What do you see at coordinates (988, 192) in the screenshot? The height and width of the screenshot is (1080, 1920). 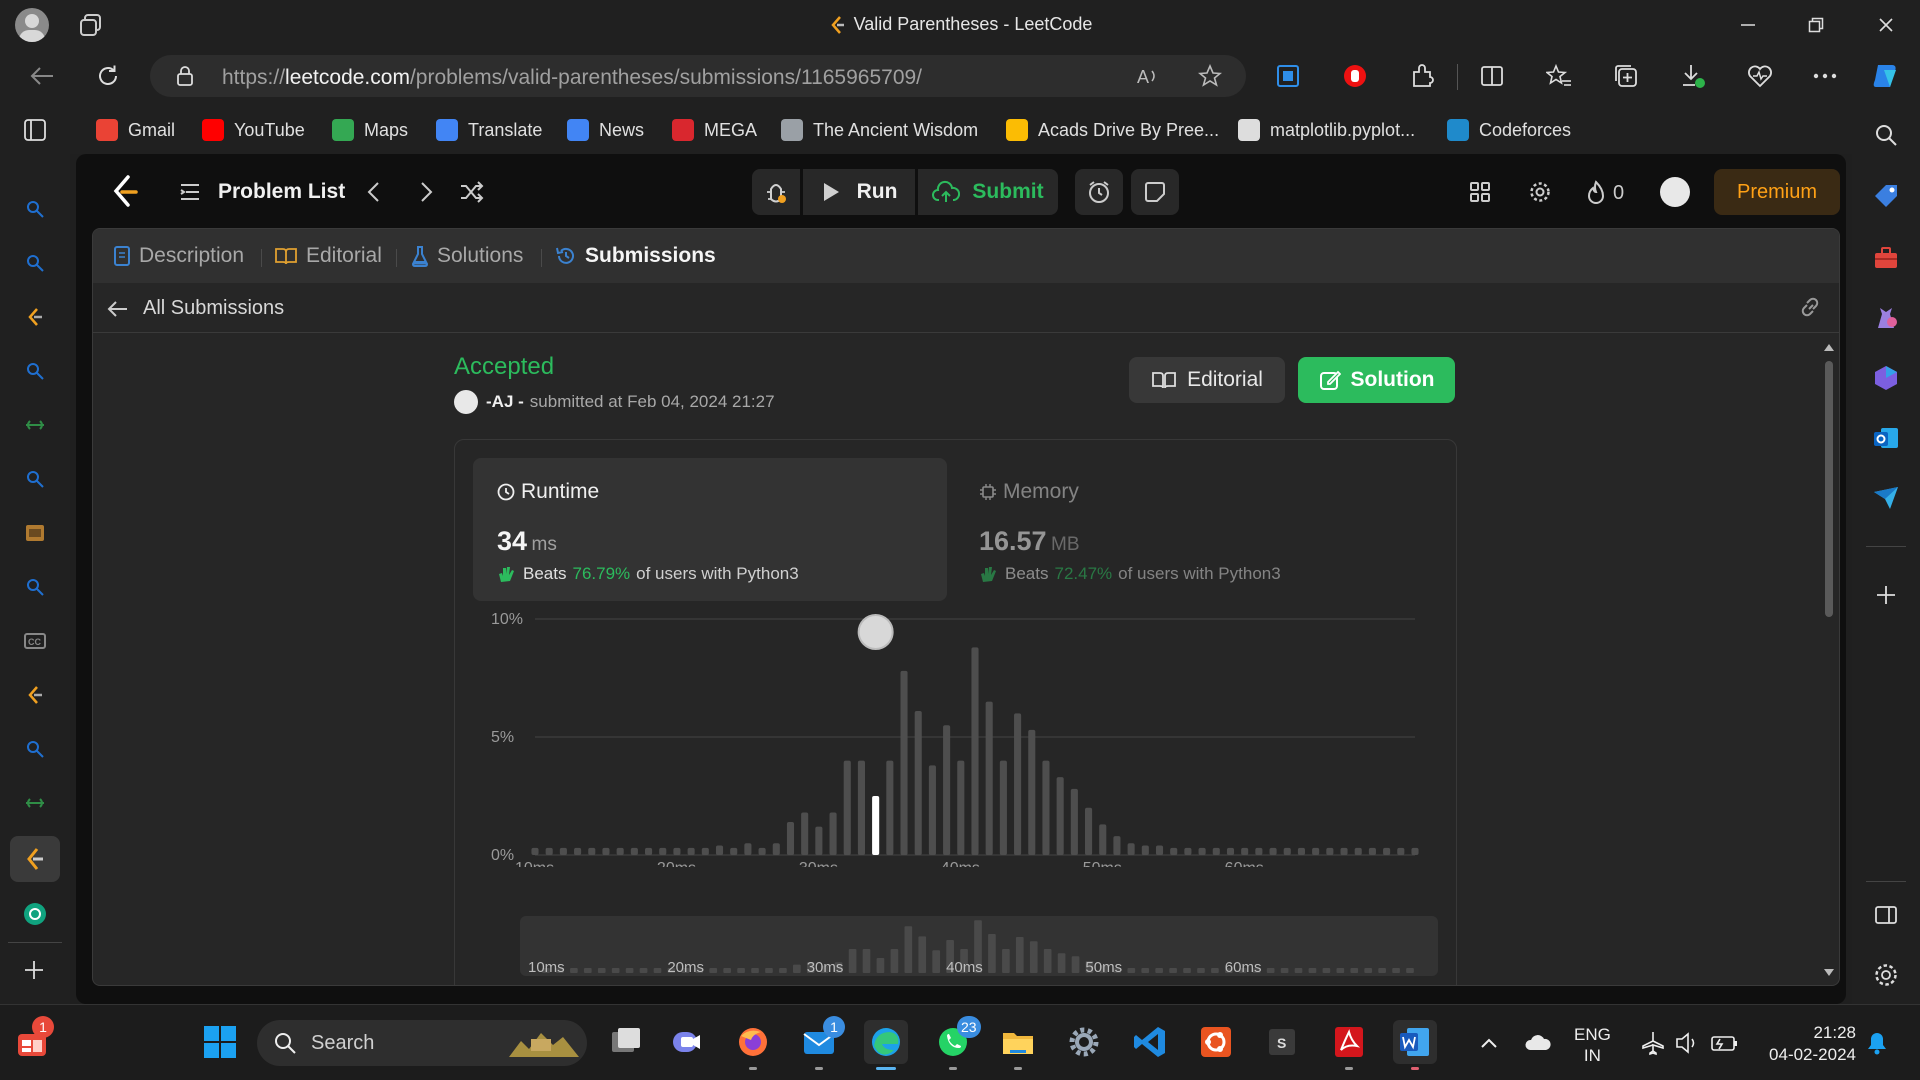 I see `submit-button: Submit` at bounding box center [988, 192].